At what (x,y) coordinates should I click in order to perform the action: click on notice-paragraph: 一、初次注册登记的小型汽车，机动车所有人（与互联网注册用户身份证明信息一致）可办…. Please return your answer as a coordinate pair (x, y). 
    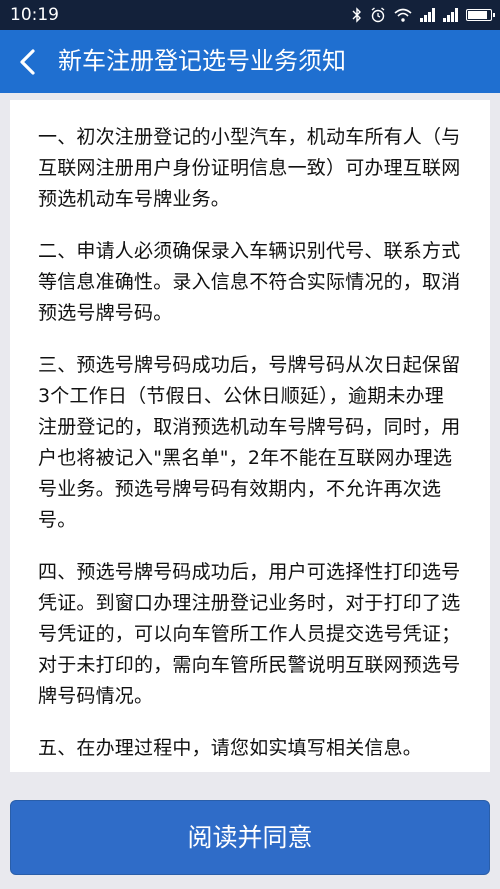
    Looking at the image, I should click on (249, 168).